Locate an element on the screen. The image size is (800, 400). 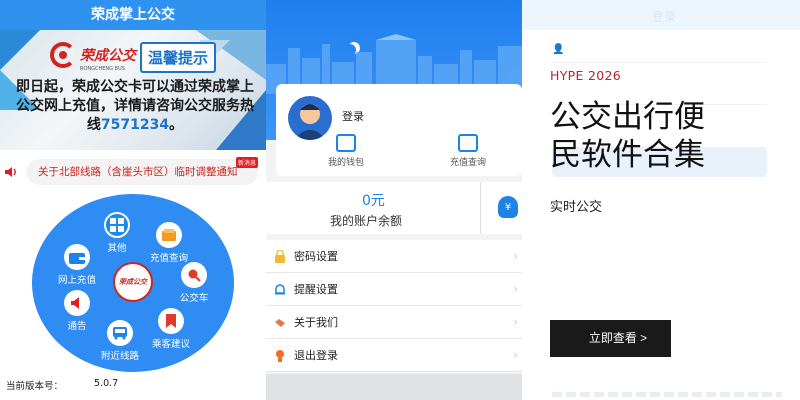
menu-item-nearby-lines: 附近线路 is located at coordinates (120, 341).